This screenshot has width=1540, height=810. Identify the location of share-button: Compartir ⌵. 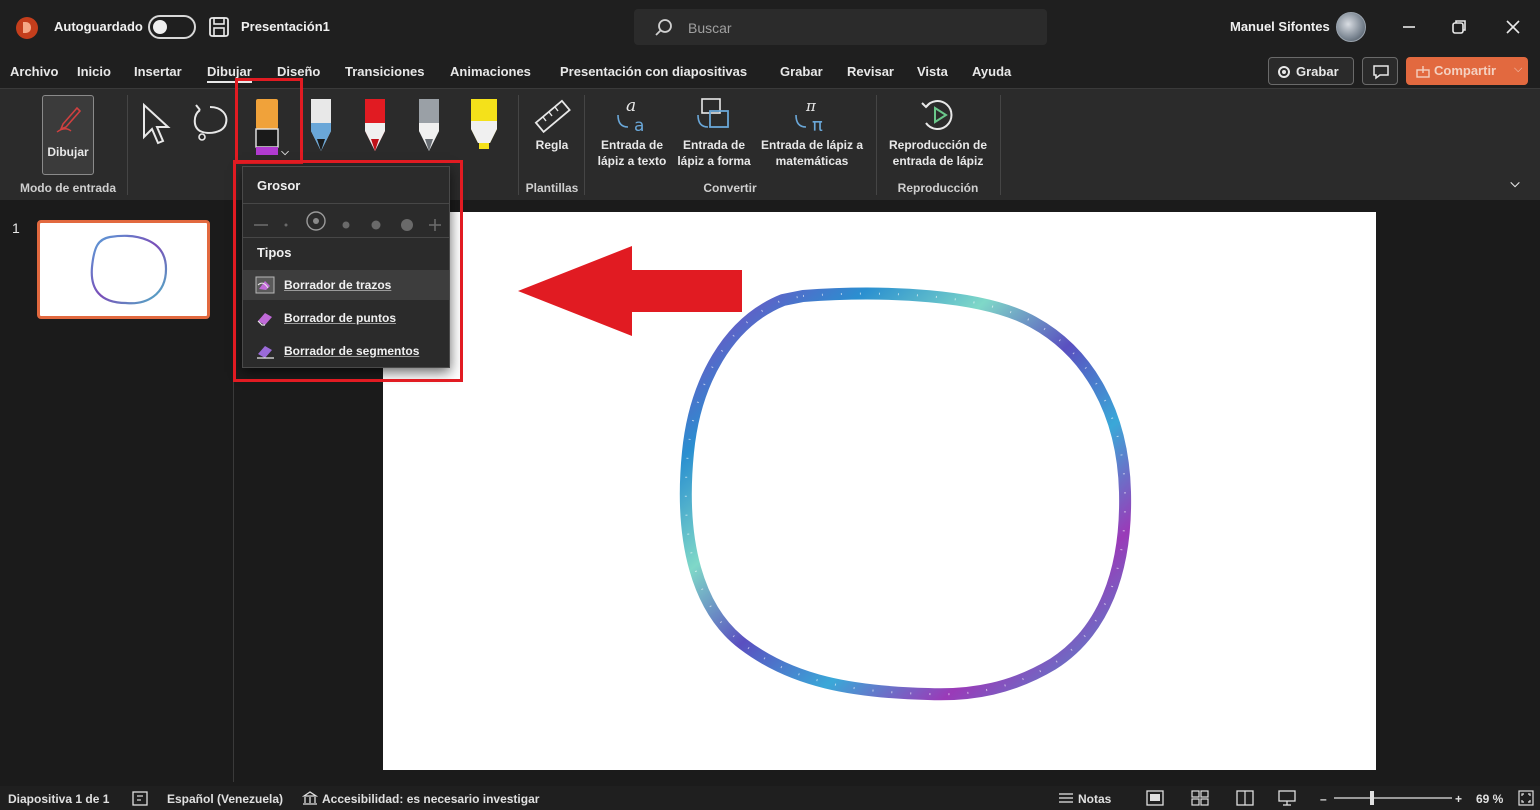
(1467, 71).